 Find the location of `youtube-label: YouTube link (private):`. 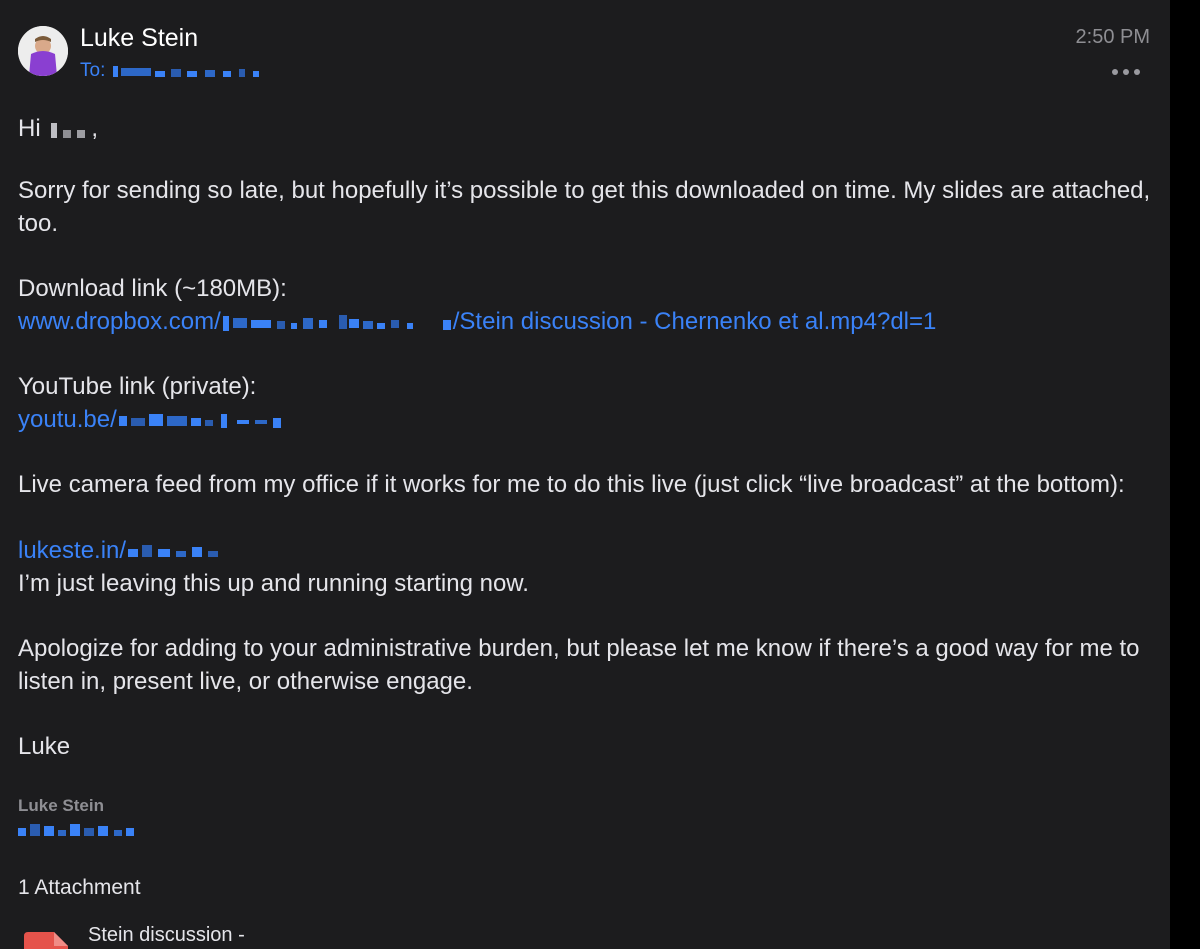

youtube-label: YouTube link (private): is located at coordinates (137, 386).